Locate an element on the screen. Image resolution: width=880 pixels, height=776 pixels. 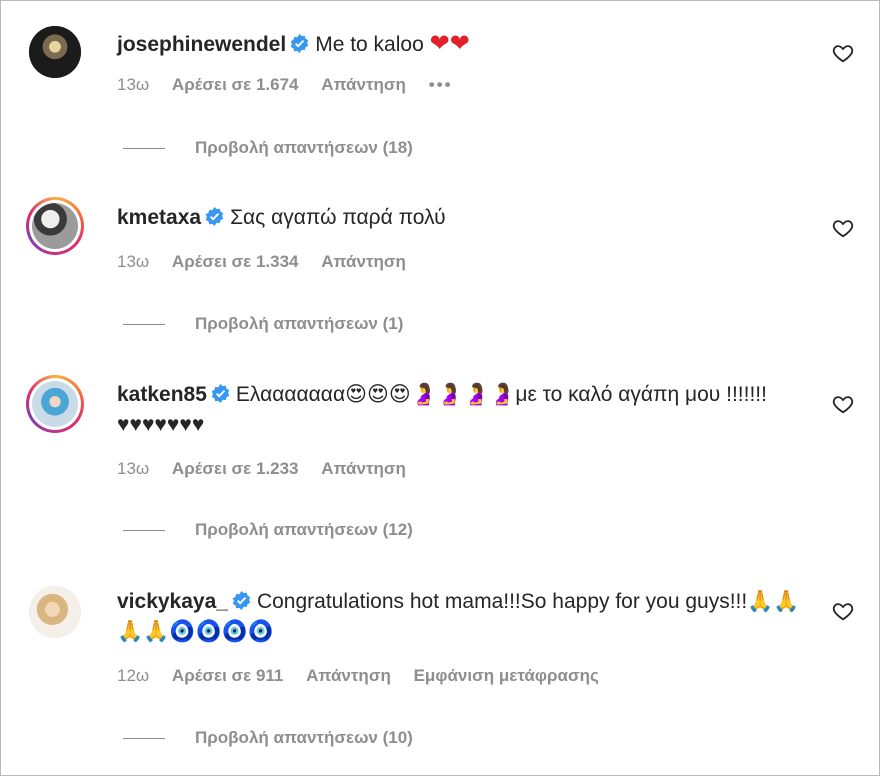
comment-meta: 13ω Αρέσει σε 1.233 Απάντηση is located at coordinates (270, 469).